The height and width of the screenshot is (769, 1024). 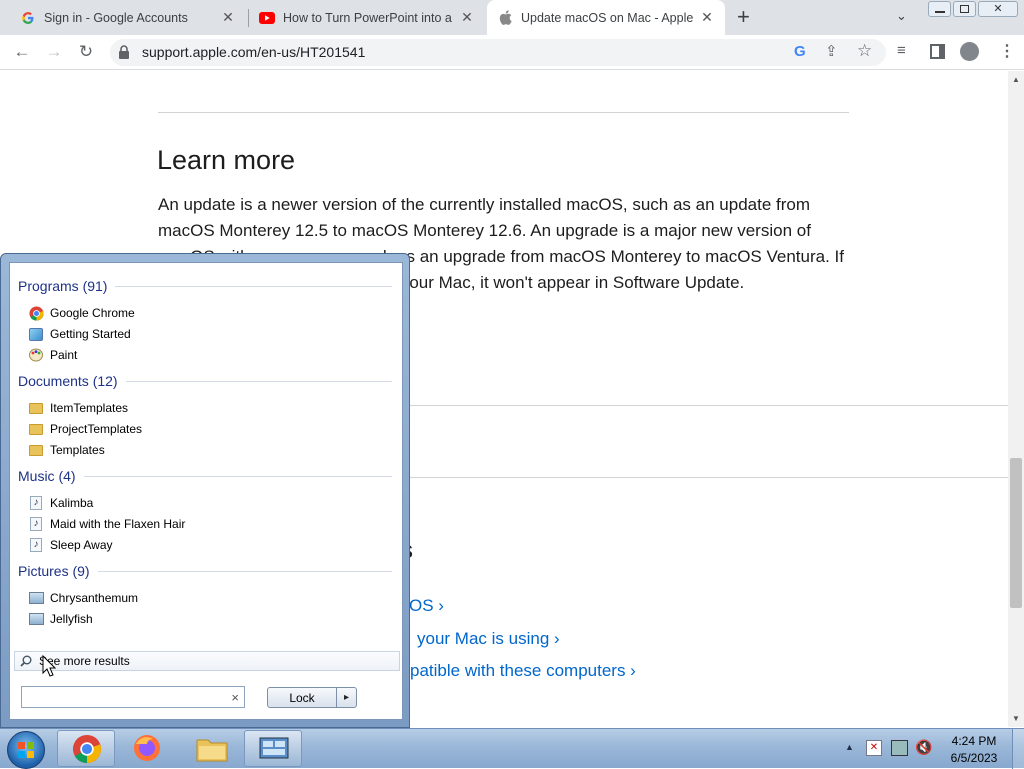 I want to click on scroll-up-arrow-icon: ▲, so click(x=1016, y=79).